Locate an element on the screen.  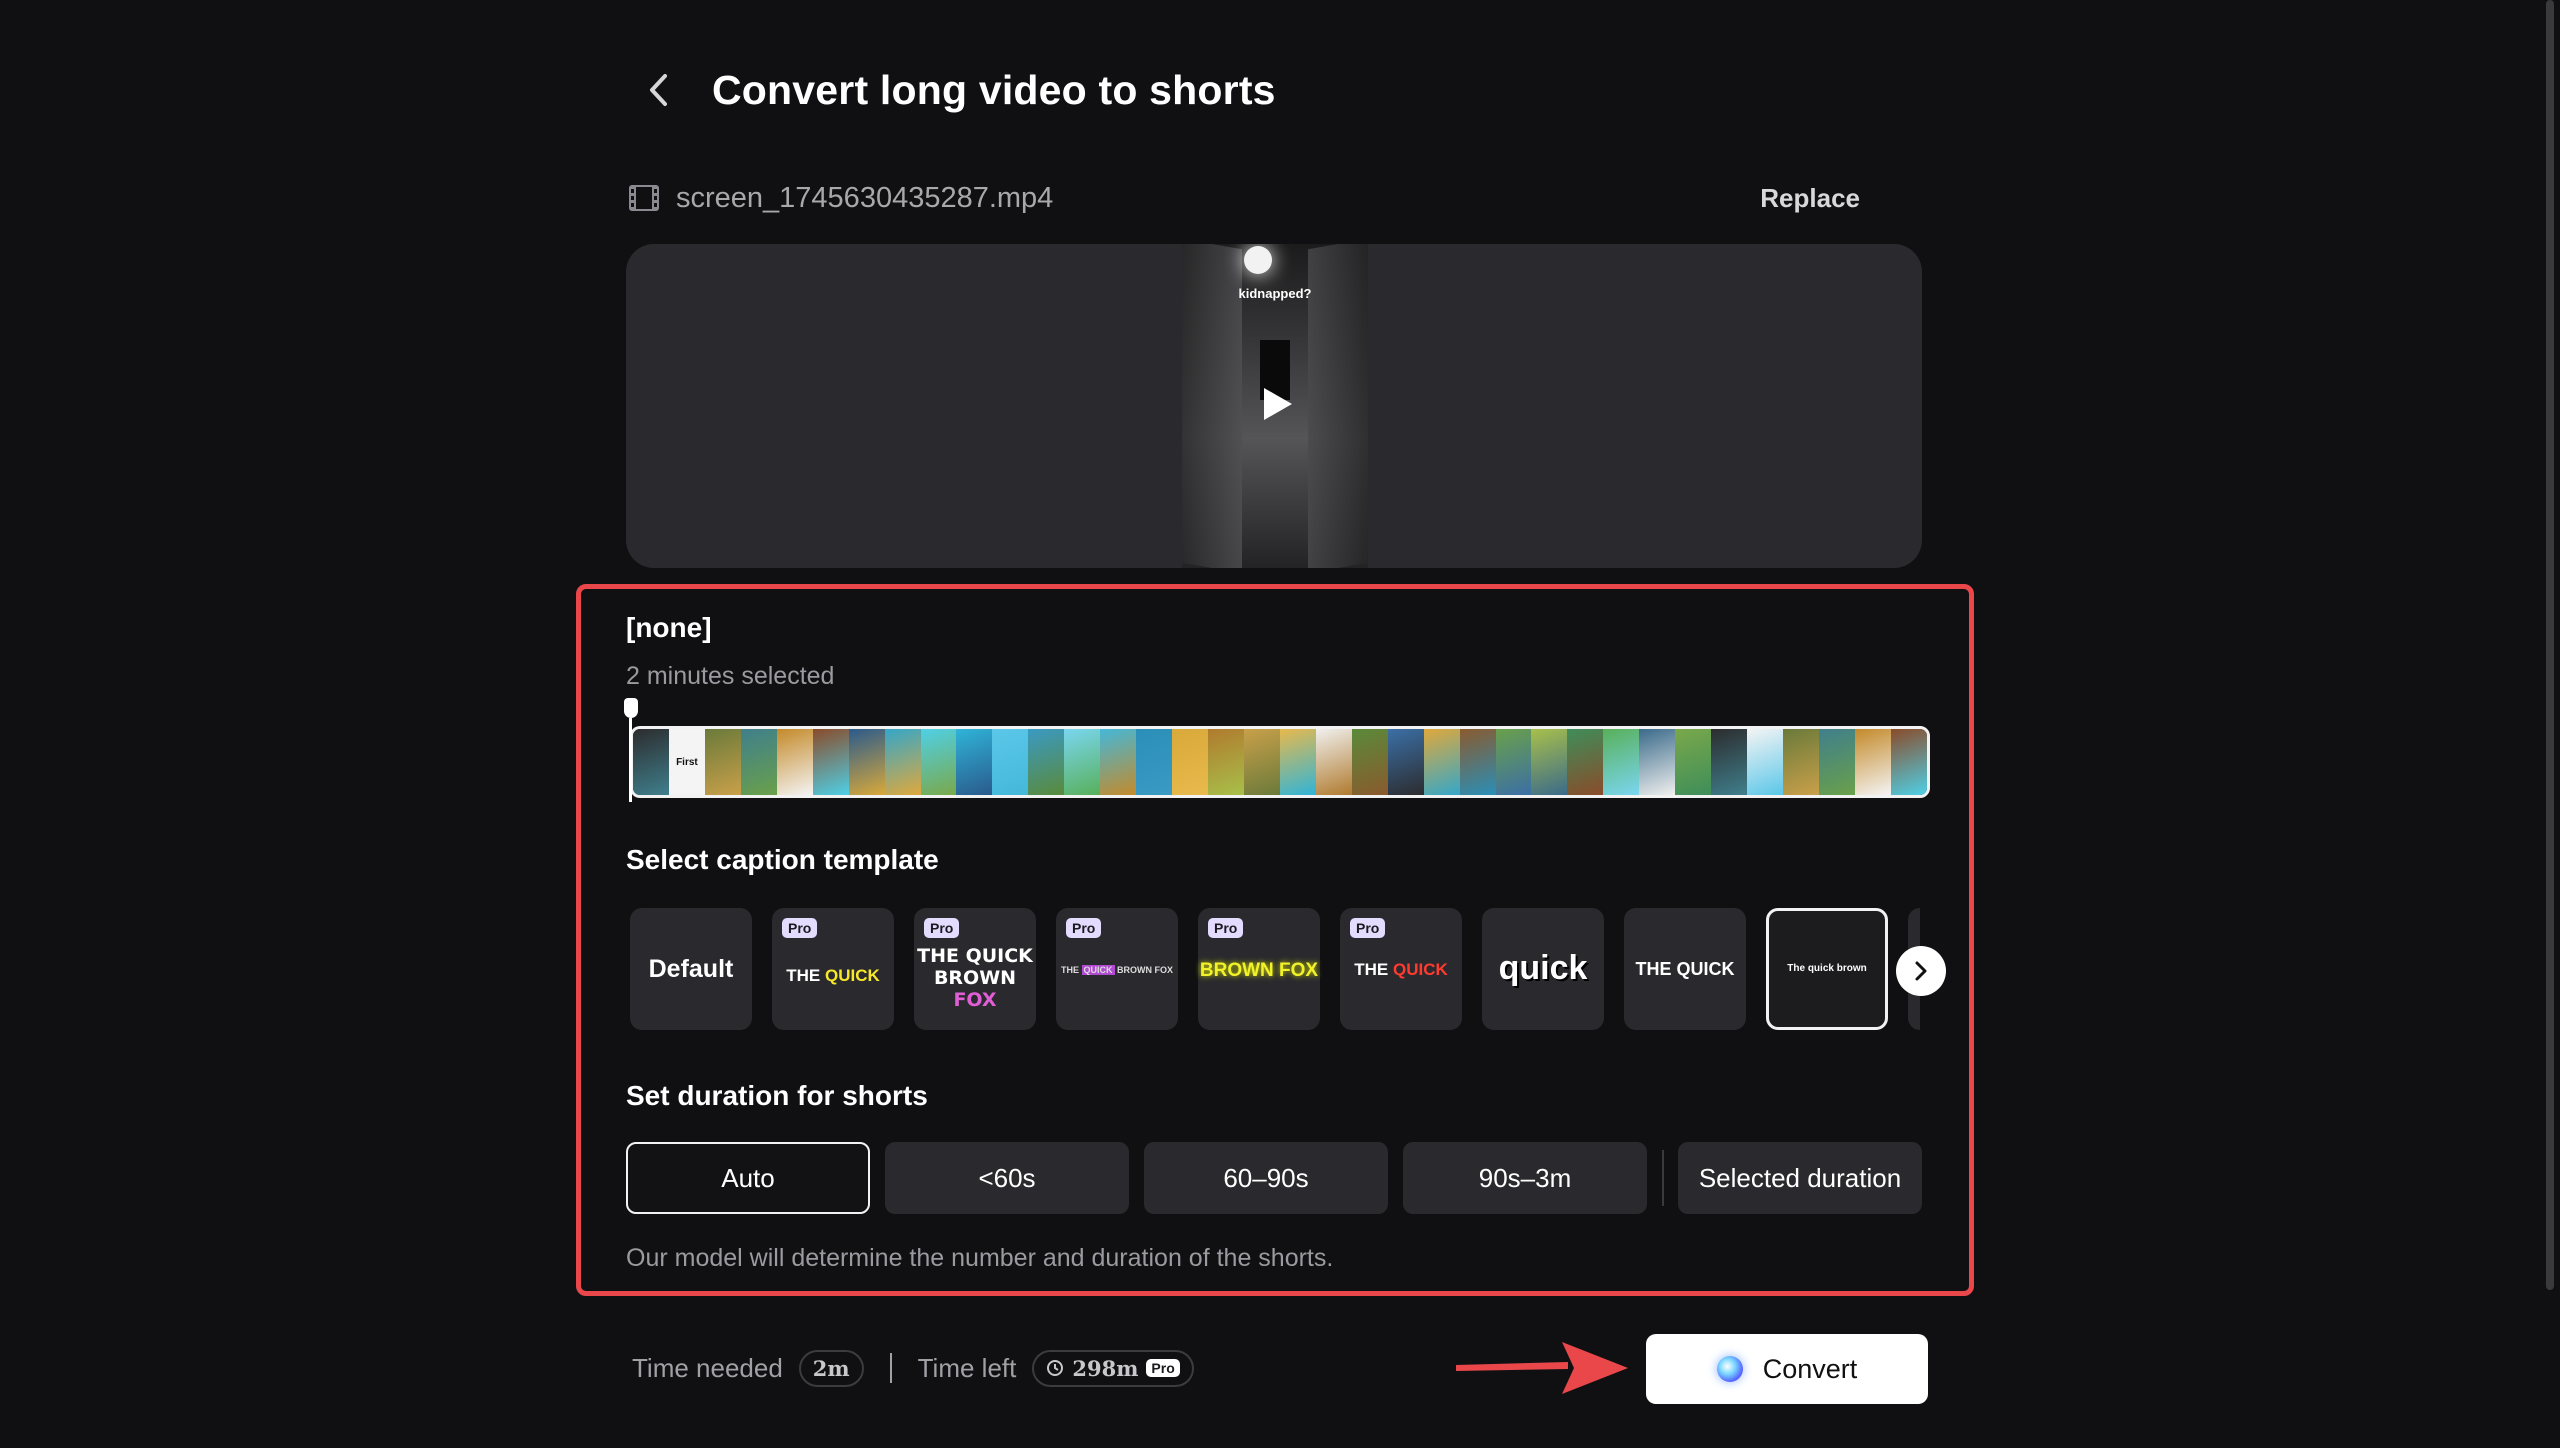
file-row: screen_1745630435287.mp4 Replace is located at coordinates (1259, 198).